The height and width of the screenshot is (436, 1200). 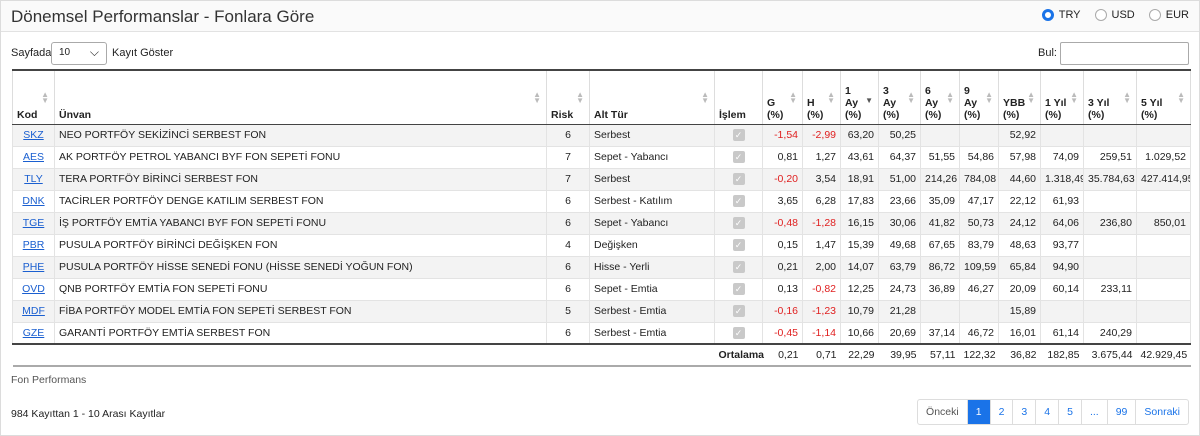 What do you see at coordinates (1001, 412) in the screenshot?
I see `page-button: 2` at bounding box center [1001, 412].